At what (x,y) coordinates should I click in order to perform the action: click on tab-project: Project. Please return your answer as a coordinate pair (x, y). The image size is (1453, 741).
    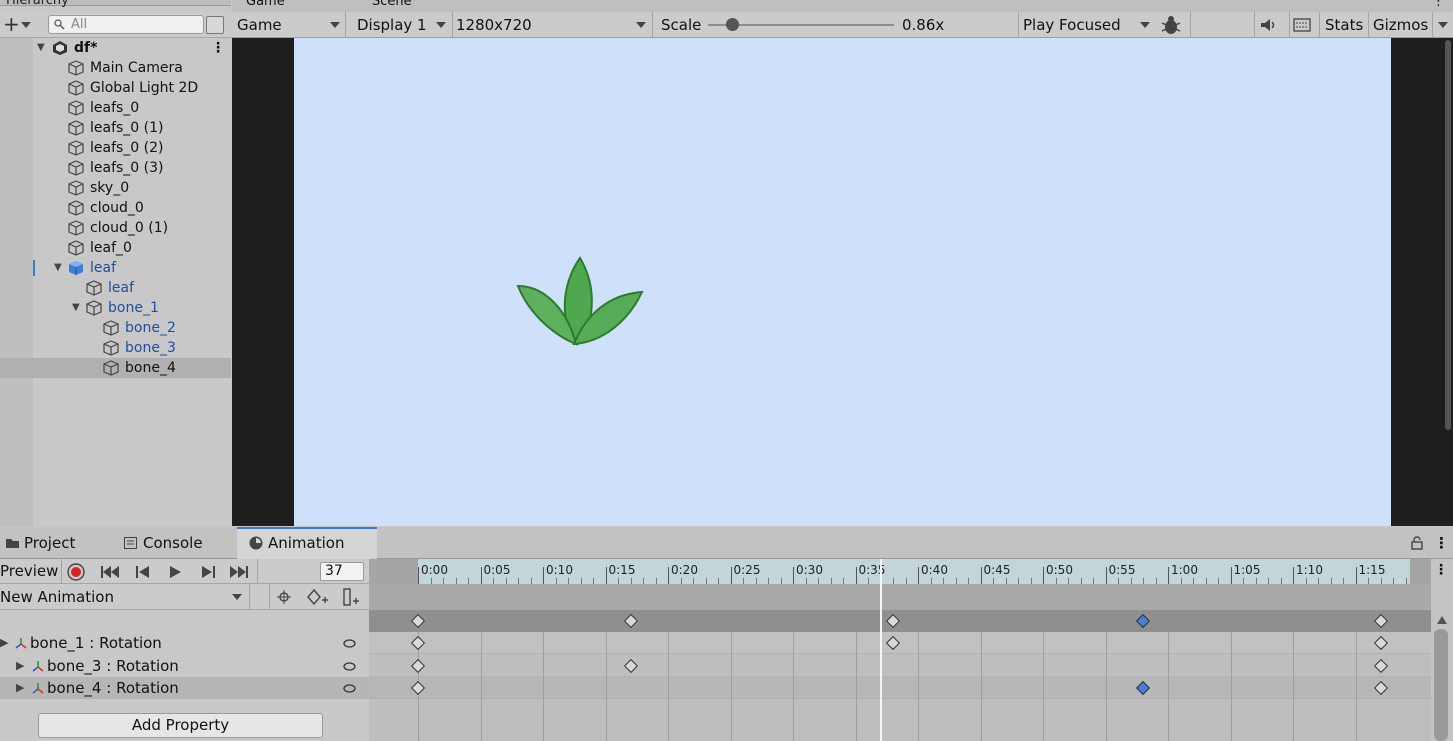
    Looking at the image, I should click on (49, 543).